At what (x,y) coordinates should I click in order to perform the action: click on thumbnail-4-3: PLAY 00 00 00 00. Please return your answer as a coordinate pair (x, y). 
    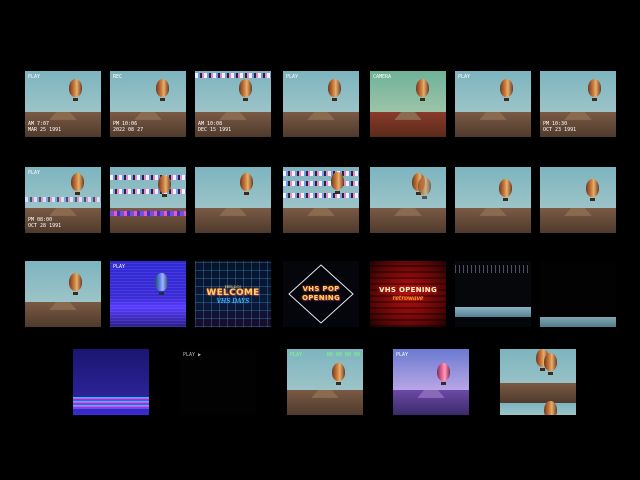
    Looking at the image, I should click on (325, 382).